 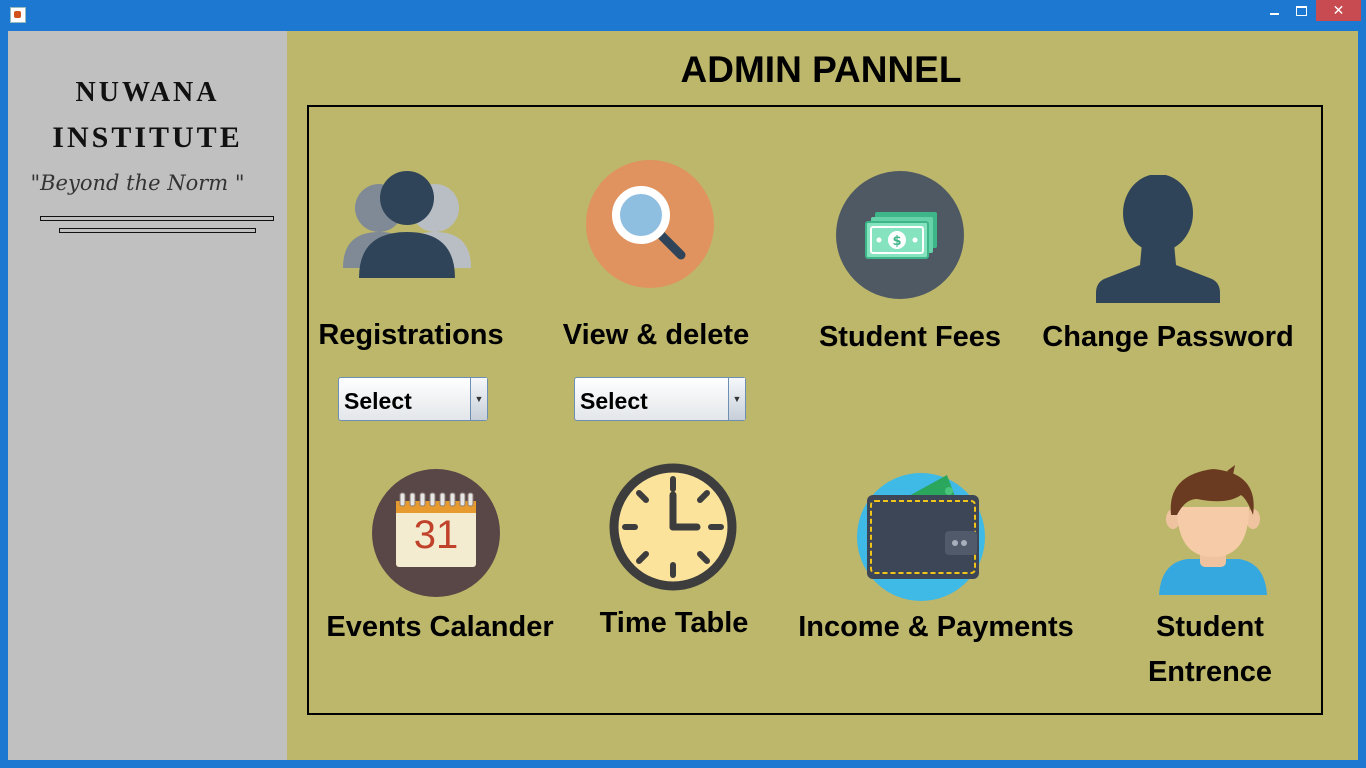 I want to click on divider-top, so click(x=157, y=218).